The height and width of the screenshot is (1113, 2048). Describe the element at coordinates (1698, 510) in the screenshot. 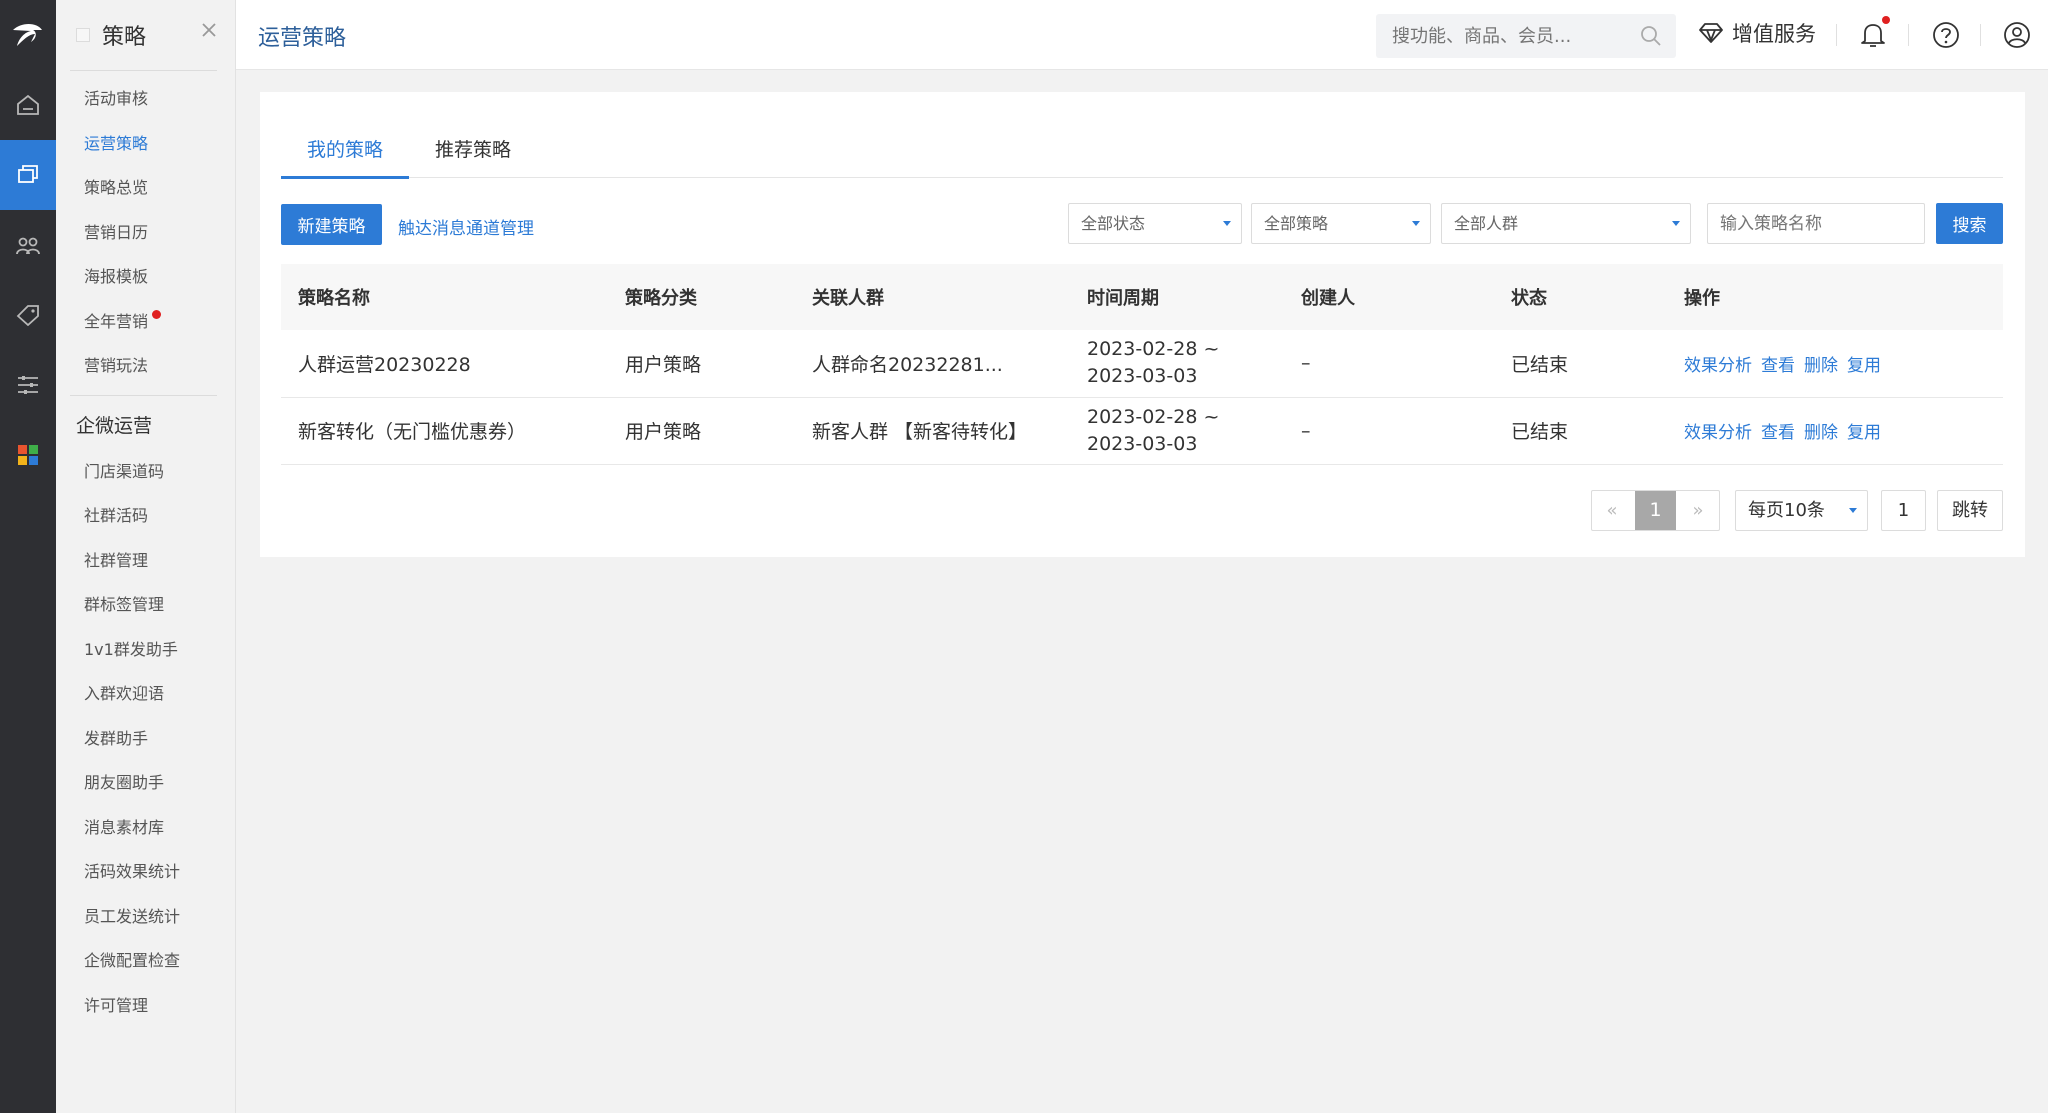

I see `next-page-button: »` at that location.